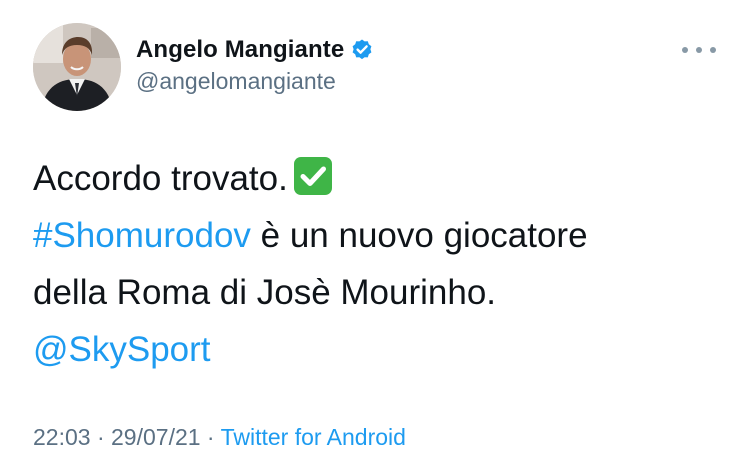  I want to click on tweet-line-4: @SkySport, so click(378, 349).